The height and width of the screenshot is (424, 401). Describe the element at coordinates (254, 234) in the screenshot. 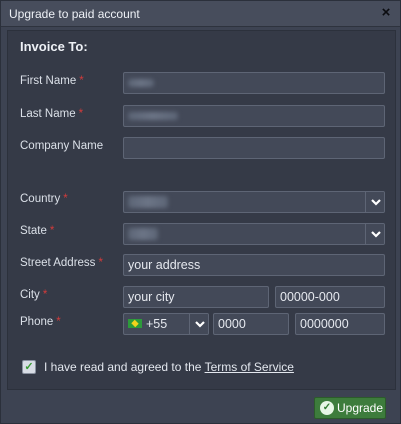

I see `state-select` at that location.